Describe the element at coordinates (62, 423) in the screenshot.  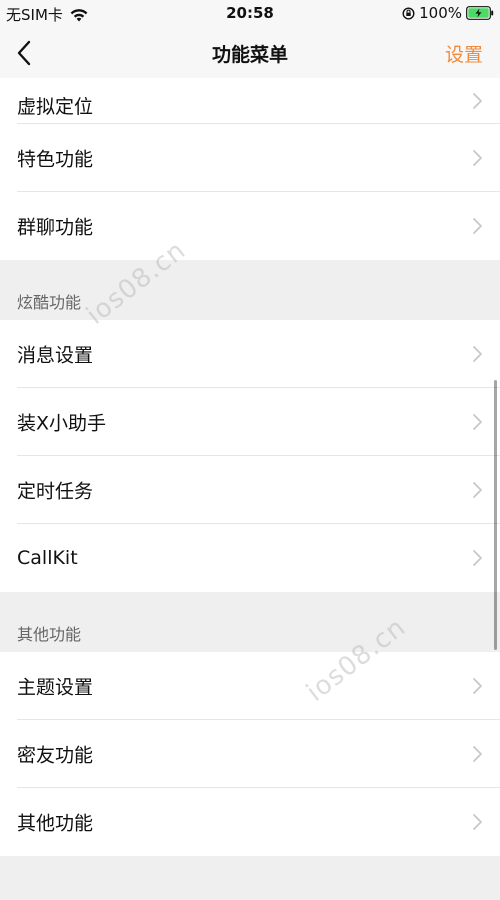
I see `list-item-label: 装X小助手` at that location.